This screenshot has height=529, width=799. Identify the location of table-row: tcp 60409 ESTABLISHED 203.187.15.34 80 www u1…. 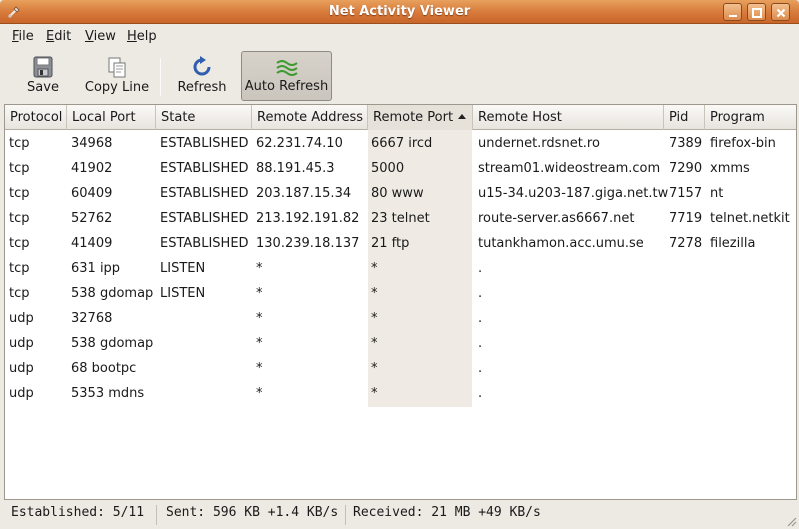
(400, 193).